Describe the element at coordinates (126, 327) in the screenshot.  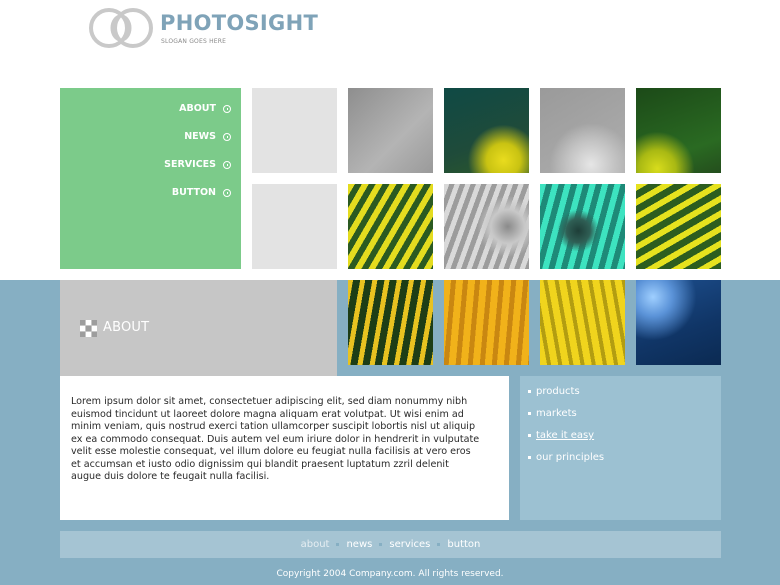
I see `section-title: ABOUT` at that location.